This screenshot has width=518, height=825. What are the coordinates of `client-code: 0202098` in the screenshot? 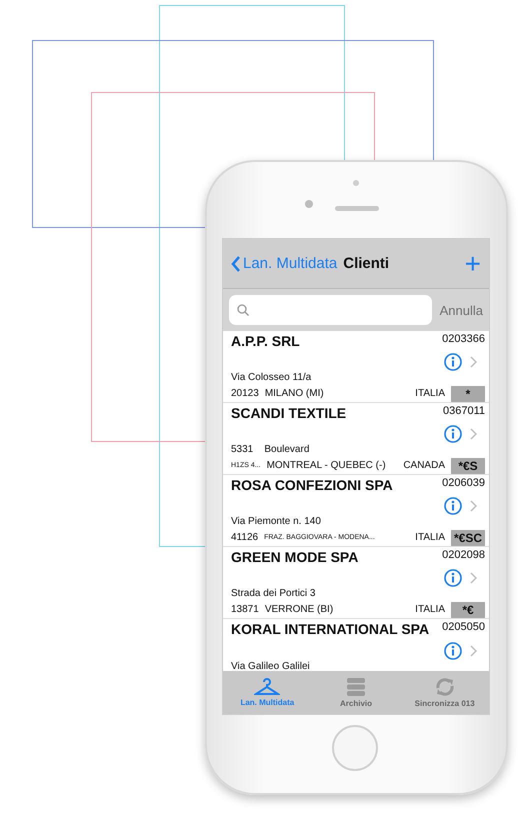 It's located at (463, 555).